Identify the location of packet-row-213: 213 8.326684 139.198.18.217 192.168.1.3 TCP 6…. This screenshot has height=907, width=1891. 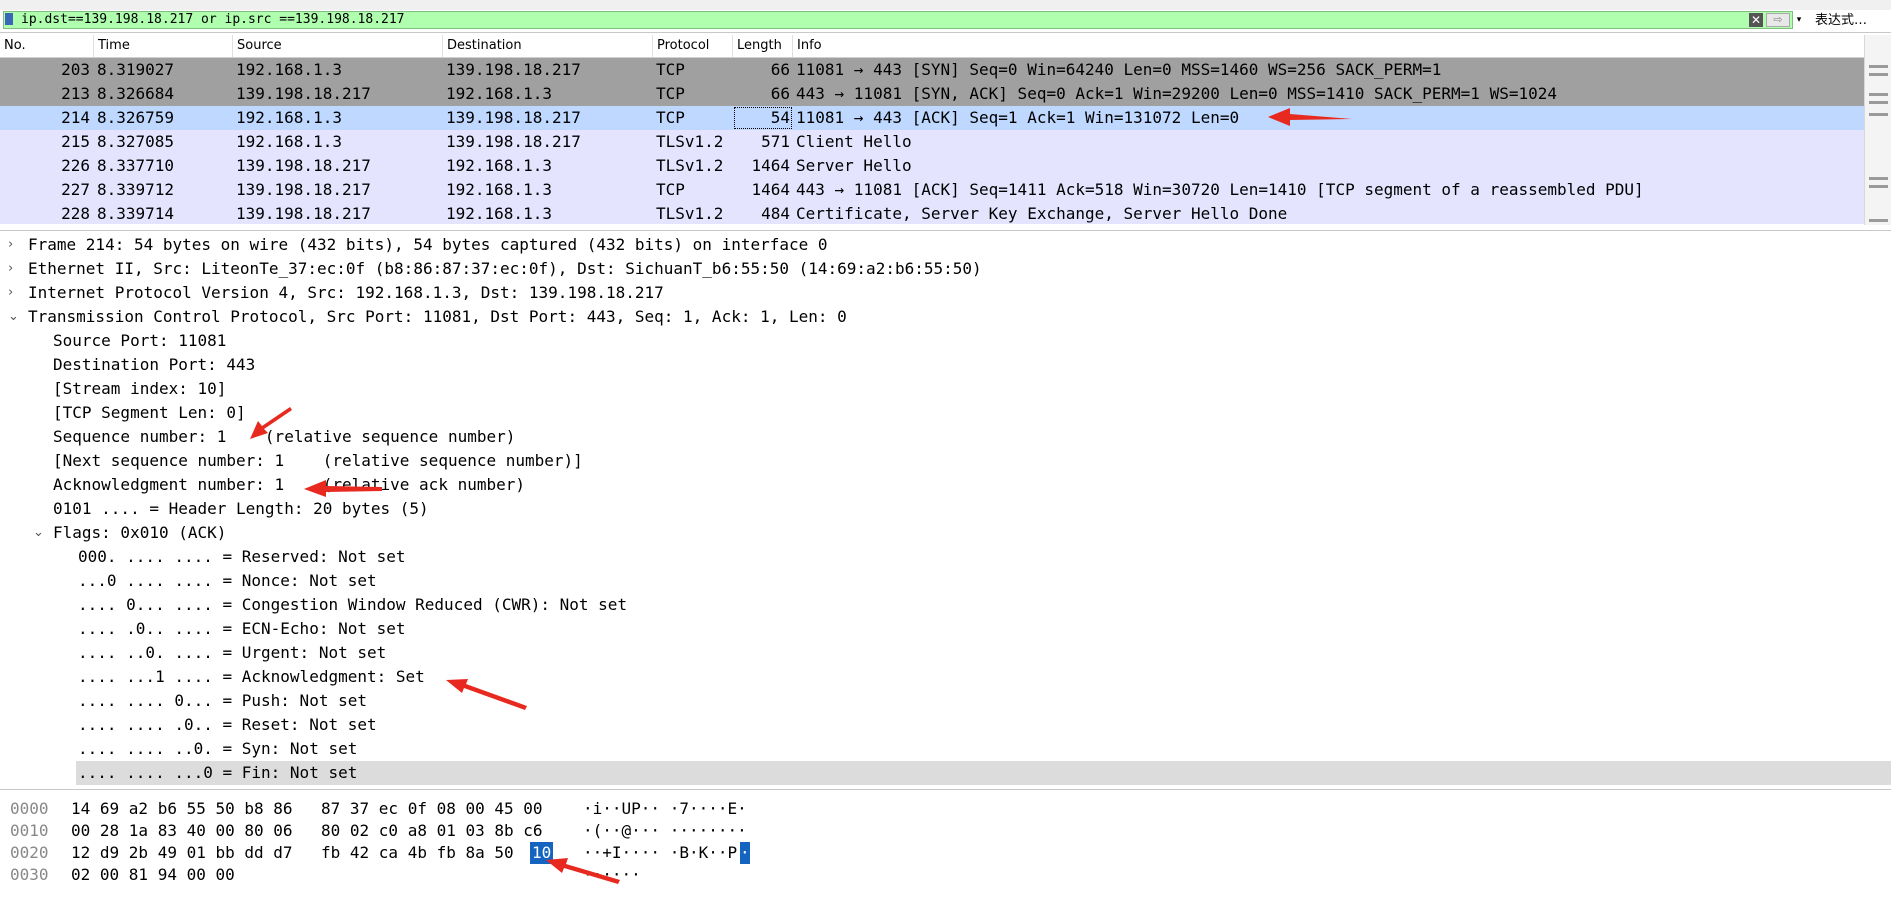
(932, 94).